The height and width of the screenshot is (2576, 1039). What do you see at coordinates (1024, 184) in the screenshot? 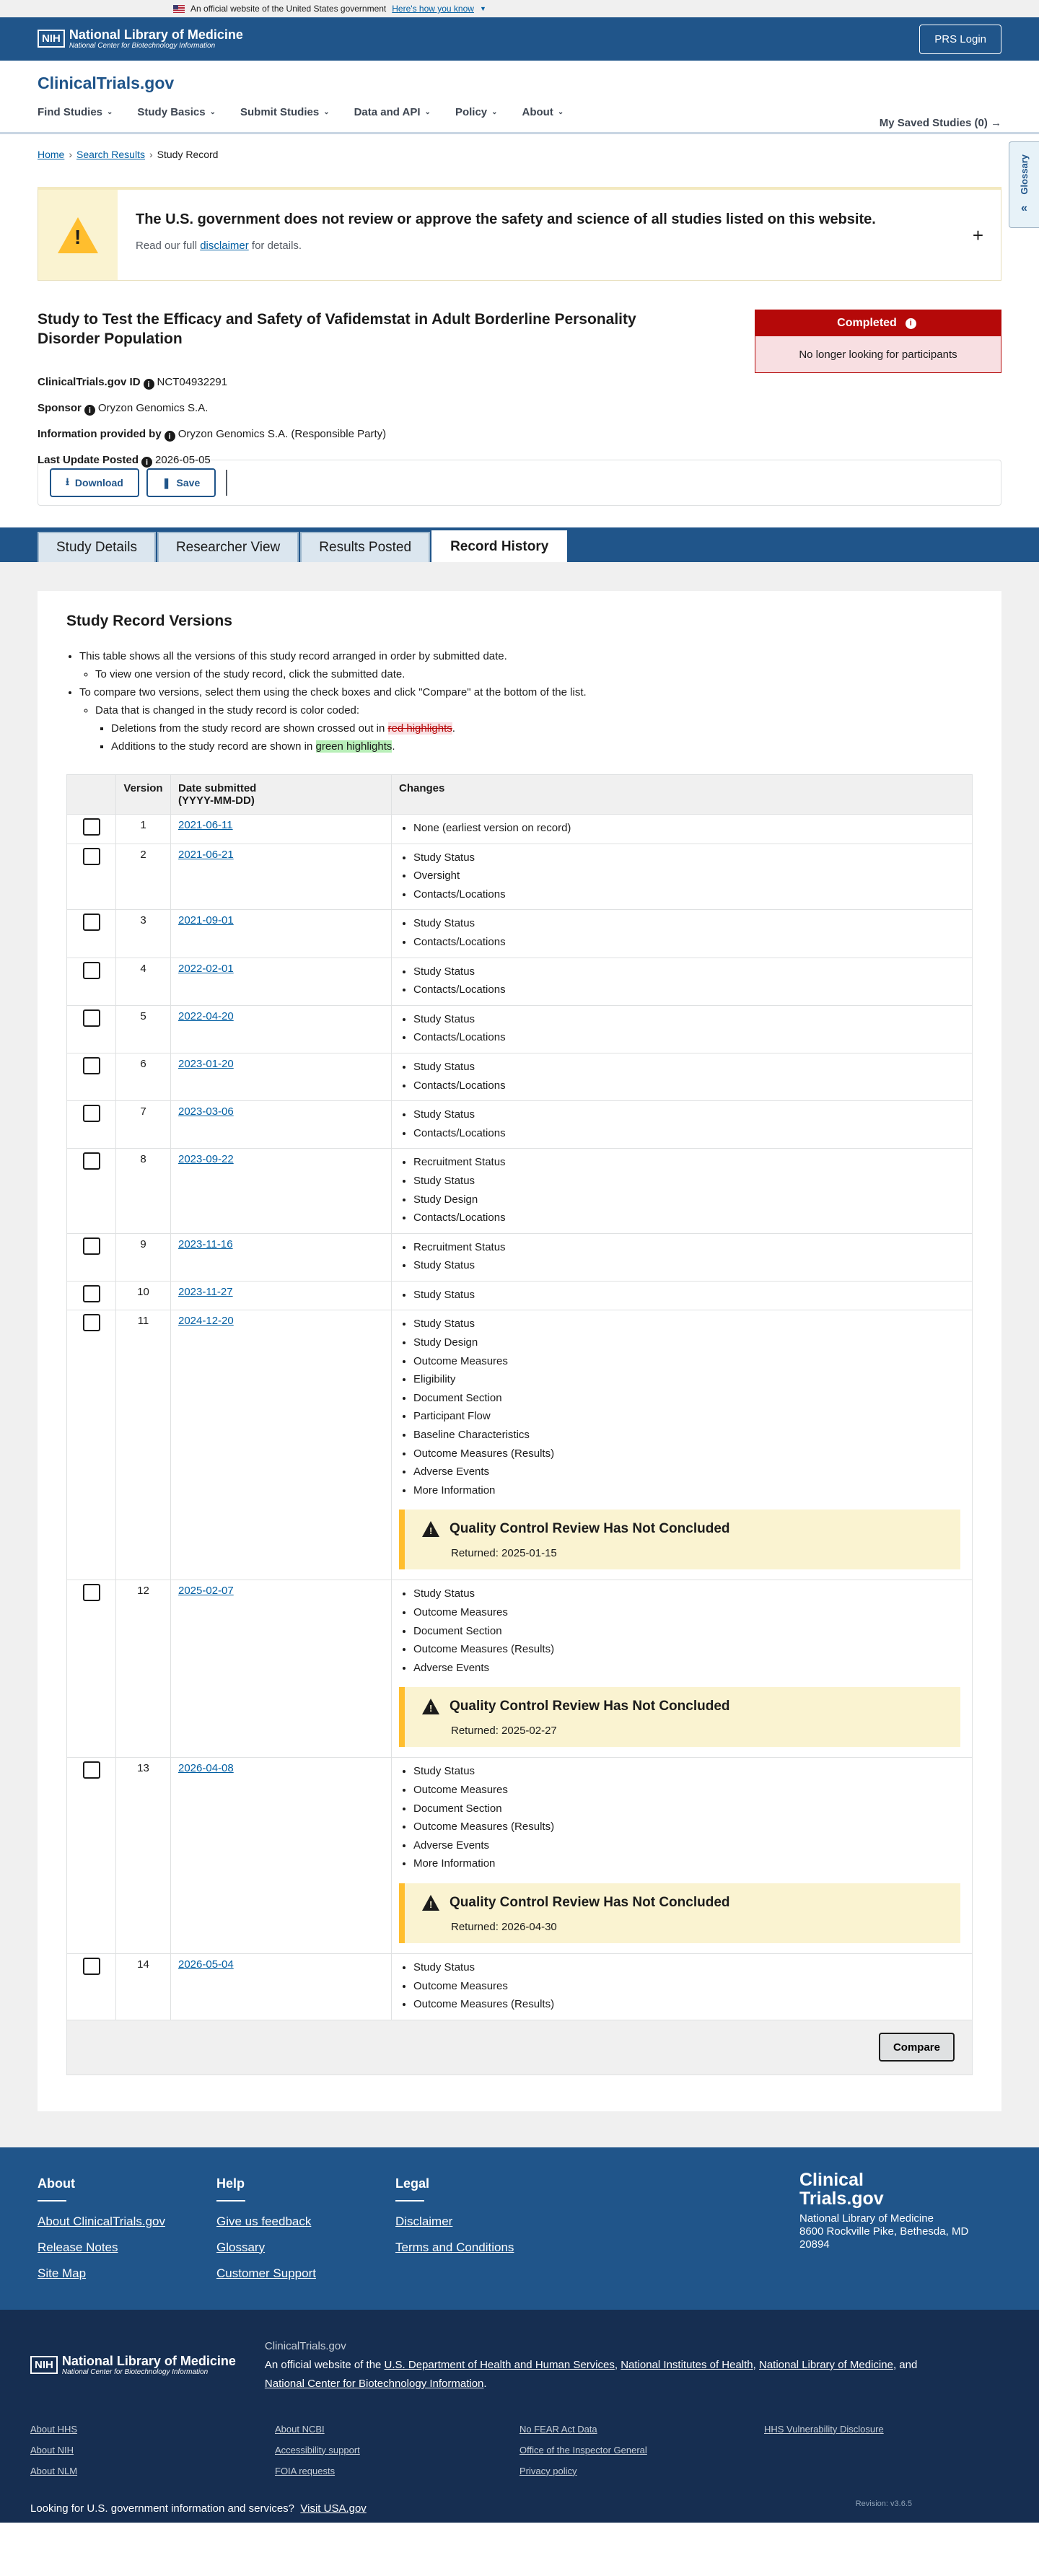
I see `glossary-tab: Glossary «` at bounding box center [1024, 184].